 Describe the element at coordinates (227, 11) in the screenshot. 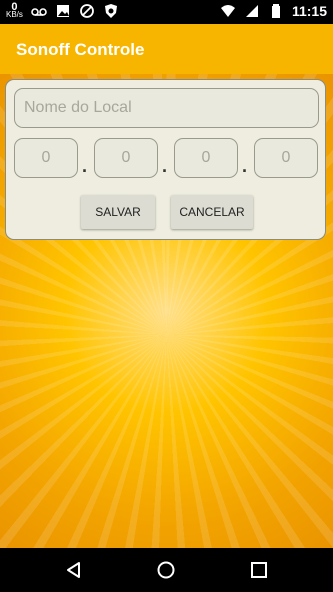

I see `wifi-icon` at that location.